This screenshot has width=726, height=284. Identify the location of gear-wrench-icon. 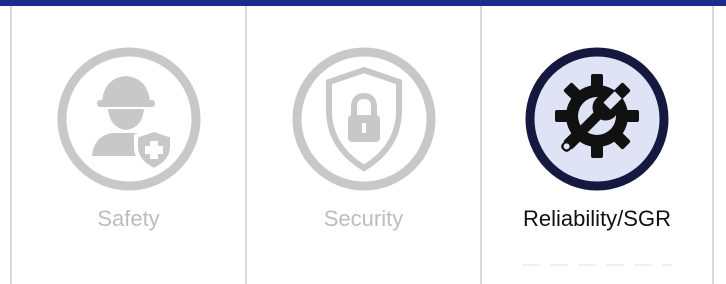
(597, 119).